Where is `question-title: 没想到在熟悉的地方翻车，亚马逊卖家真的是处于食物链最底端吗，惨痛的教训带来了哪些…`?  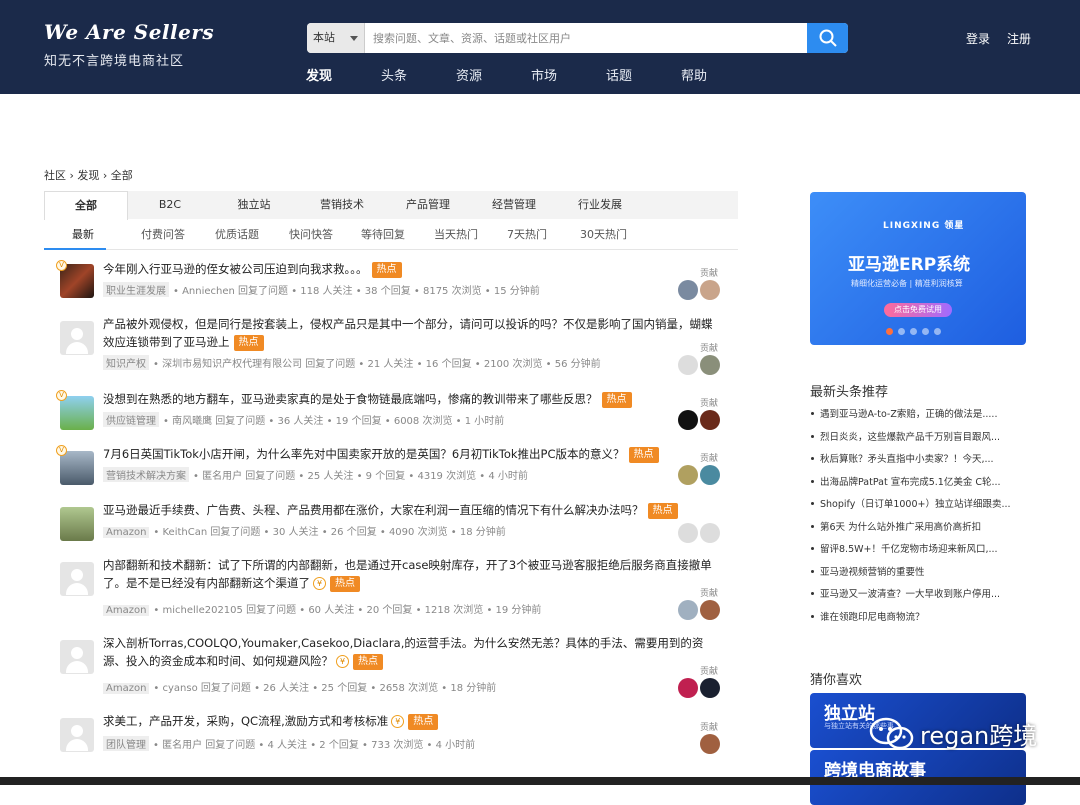 question-title: 没想到在熟悉的地方翻车，亚马逊卖家真的是处于食物链最底端吗，惨痛的教训带来了哪些… is located at coordinates (408, 399).